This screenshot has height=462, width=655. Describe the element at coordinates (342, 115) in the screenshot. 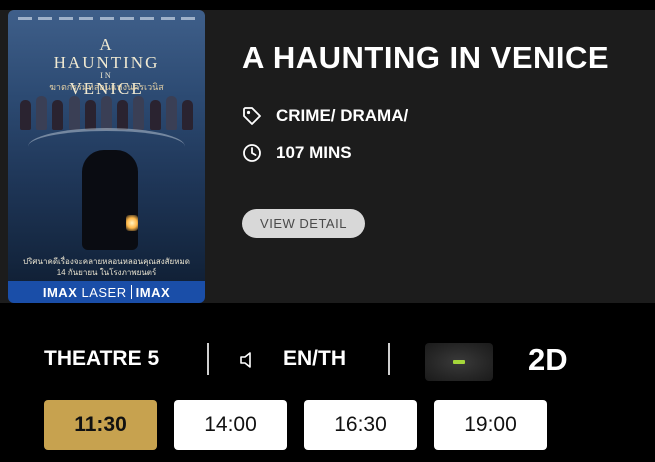

I see `genre-text: CRIME/ DRAMA/` at that location.